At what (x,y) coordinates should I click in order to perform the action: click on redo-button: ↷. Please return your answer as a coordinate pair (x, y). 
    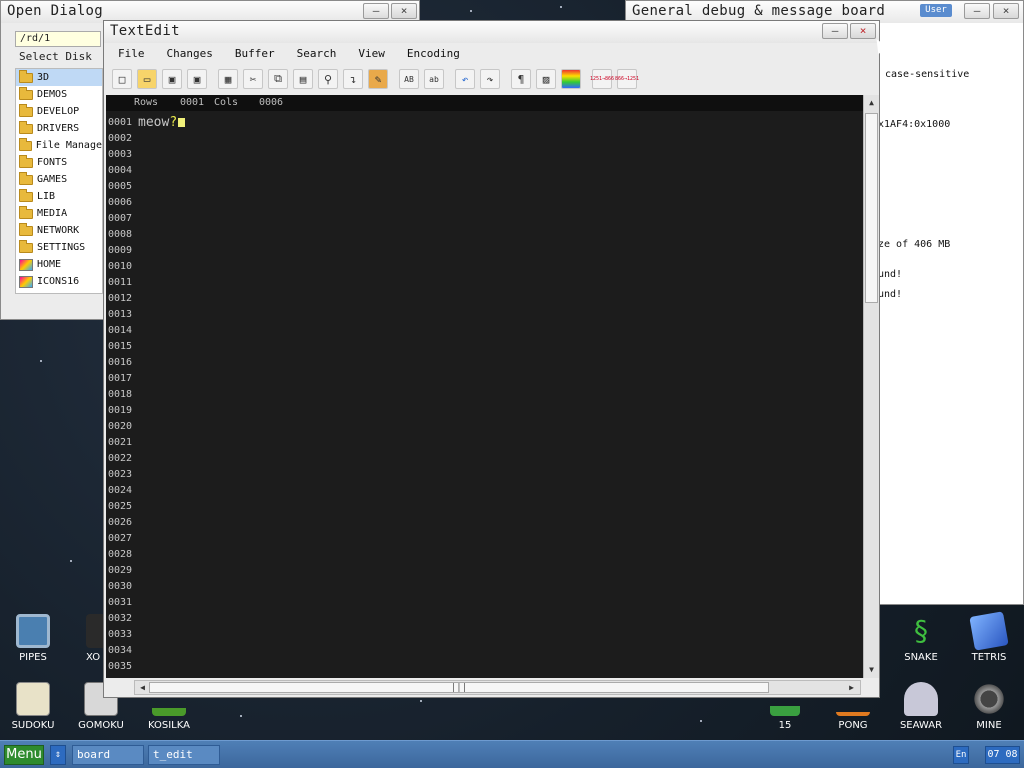
    Looking at the image, I should click on (490, 79).